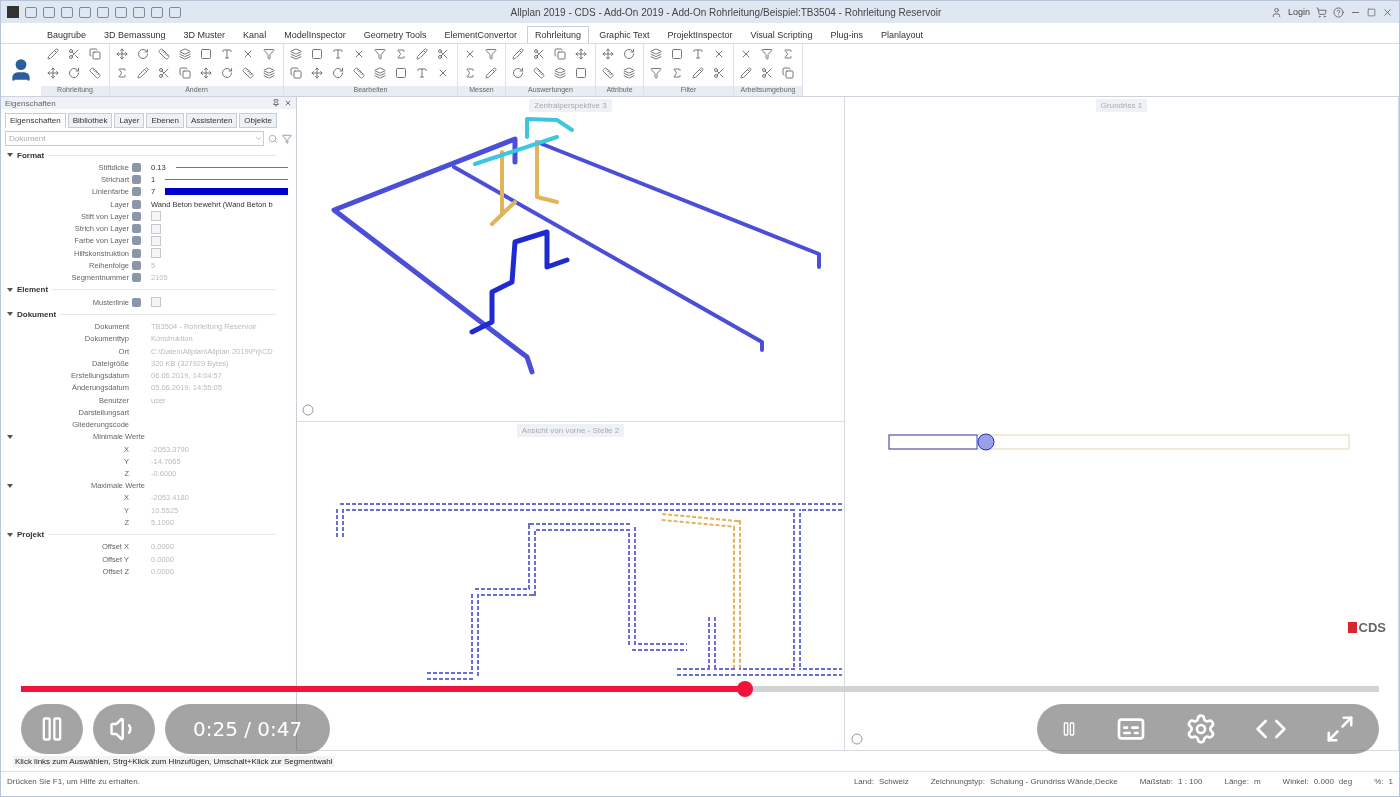  I want to click on panel-tab: Eigenschaften, so click(35, 120).